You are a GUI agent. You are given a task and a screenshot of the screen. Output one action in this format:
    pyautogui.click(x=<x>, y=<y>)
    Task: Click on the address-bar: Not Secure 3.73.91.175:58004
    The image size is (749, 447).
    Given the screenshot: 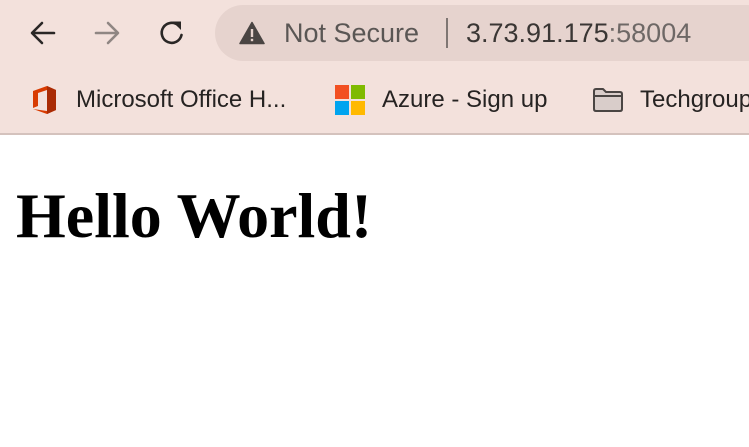 What is the action you would take?
    pyautogui.click(x=482, y=33)
    